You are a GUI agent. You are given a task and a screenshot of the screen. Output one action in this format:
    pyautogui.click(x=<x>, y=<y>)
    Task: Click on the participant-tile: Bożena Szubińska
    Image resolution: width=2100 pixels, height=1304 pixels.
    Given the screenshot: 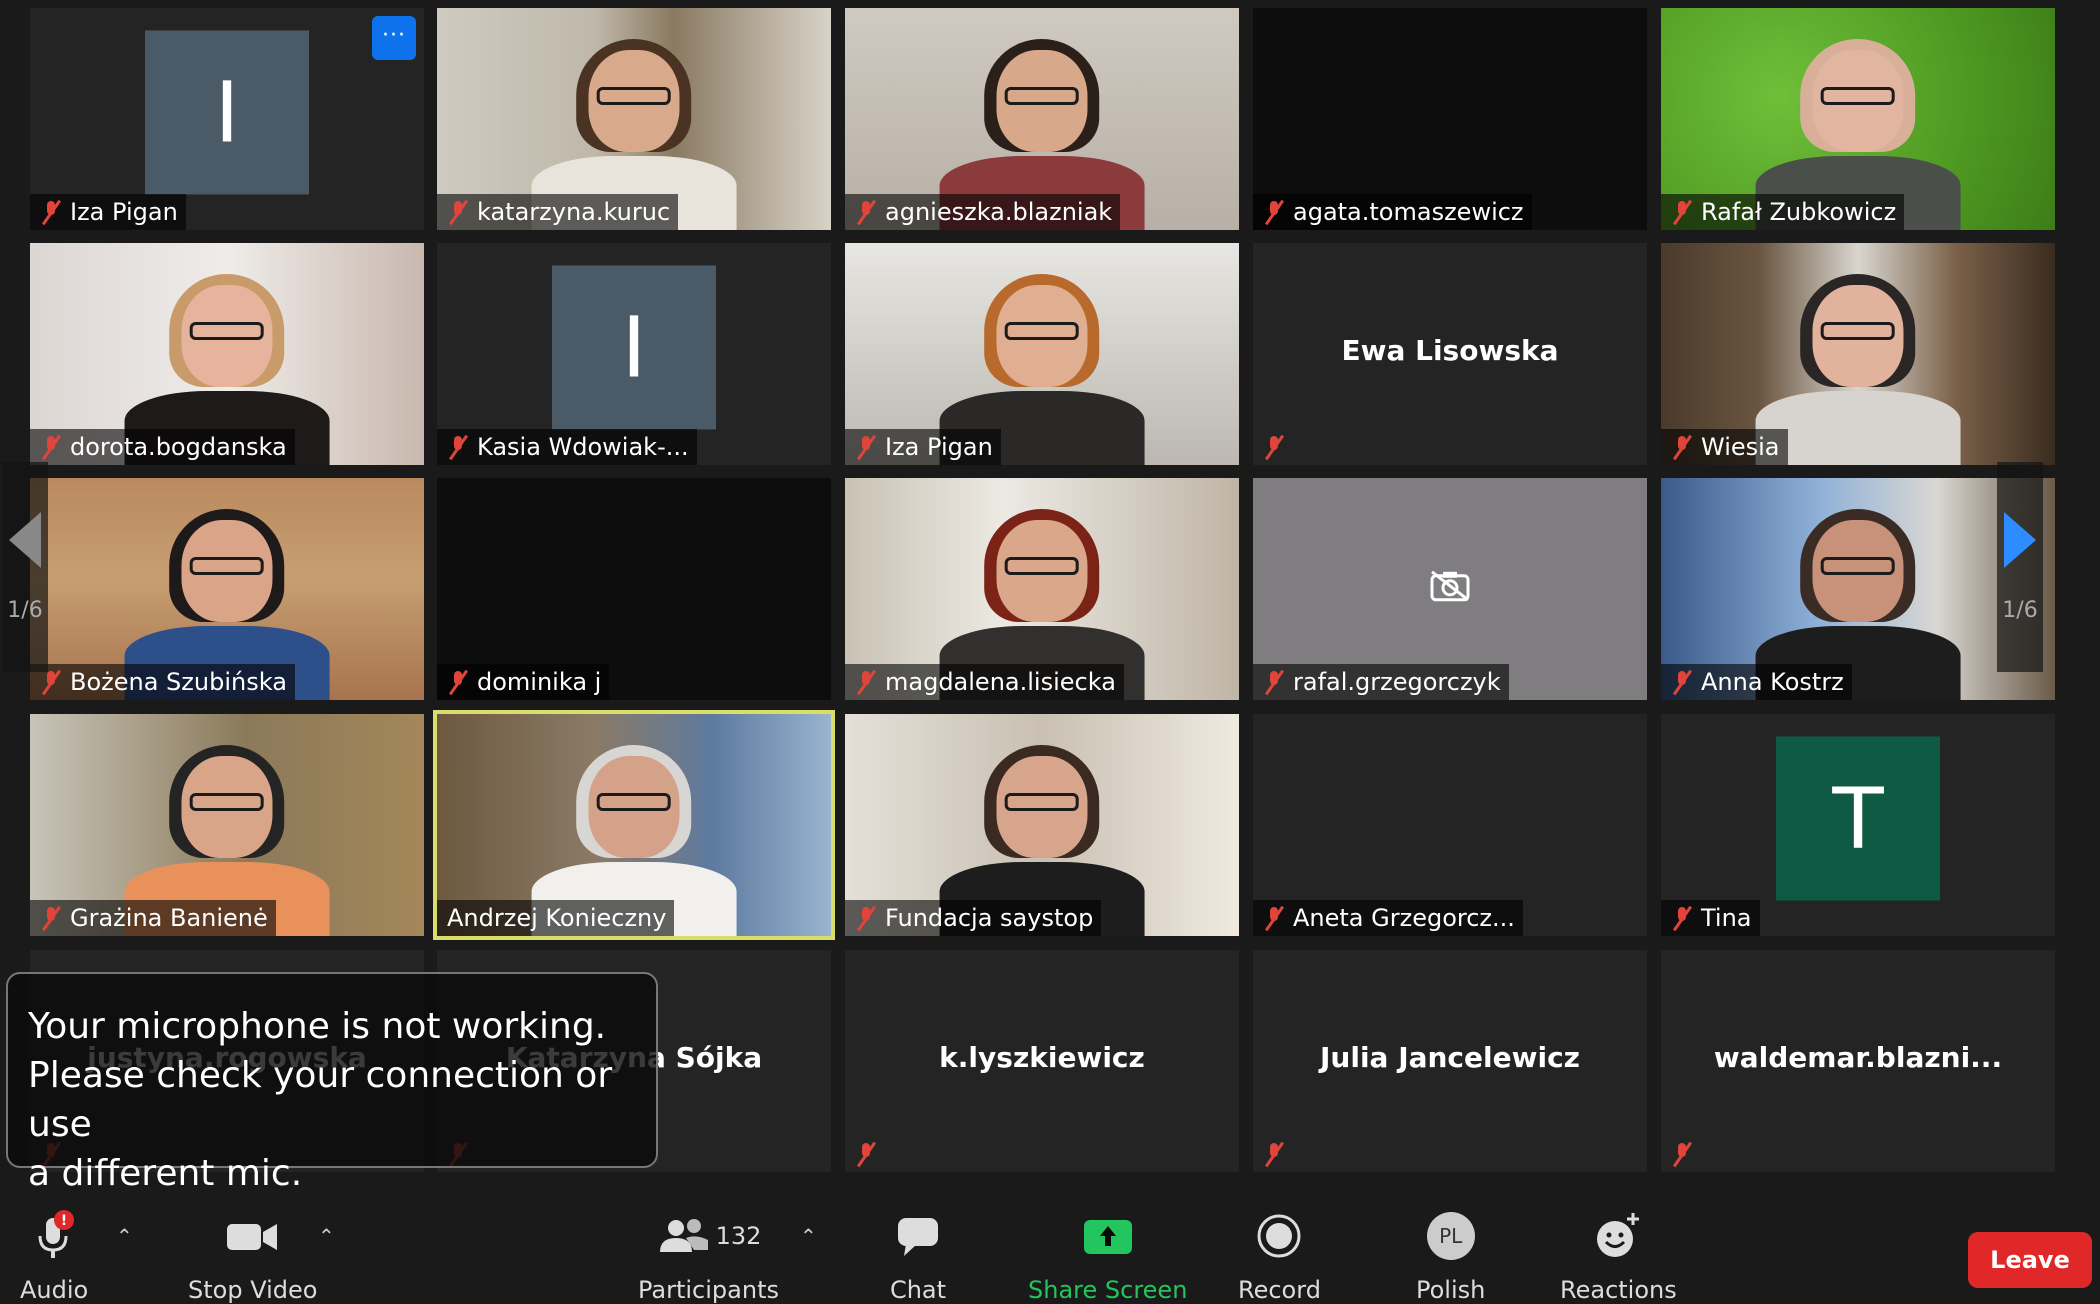 What is the action you would take?
    pyautogui.click(x=227, y=589)
    